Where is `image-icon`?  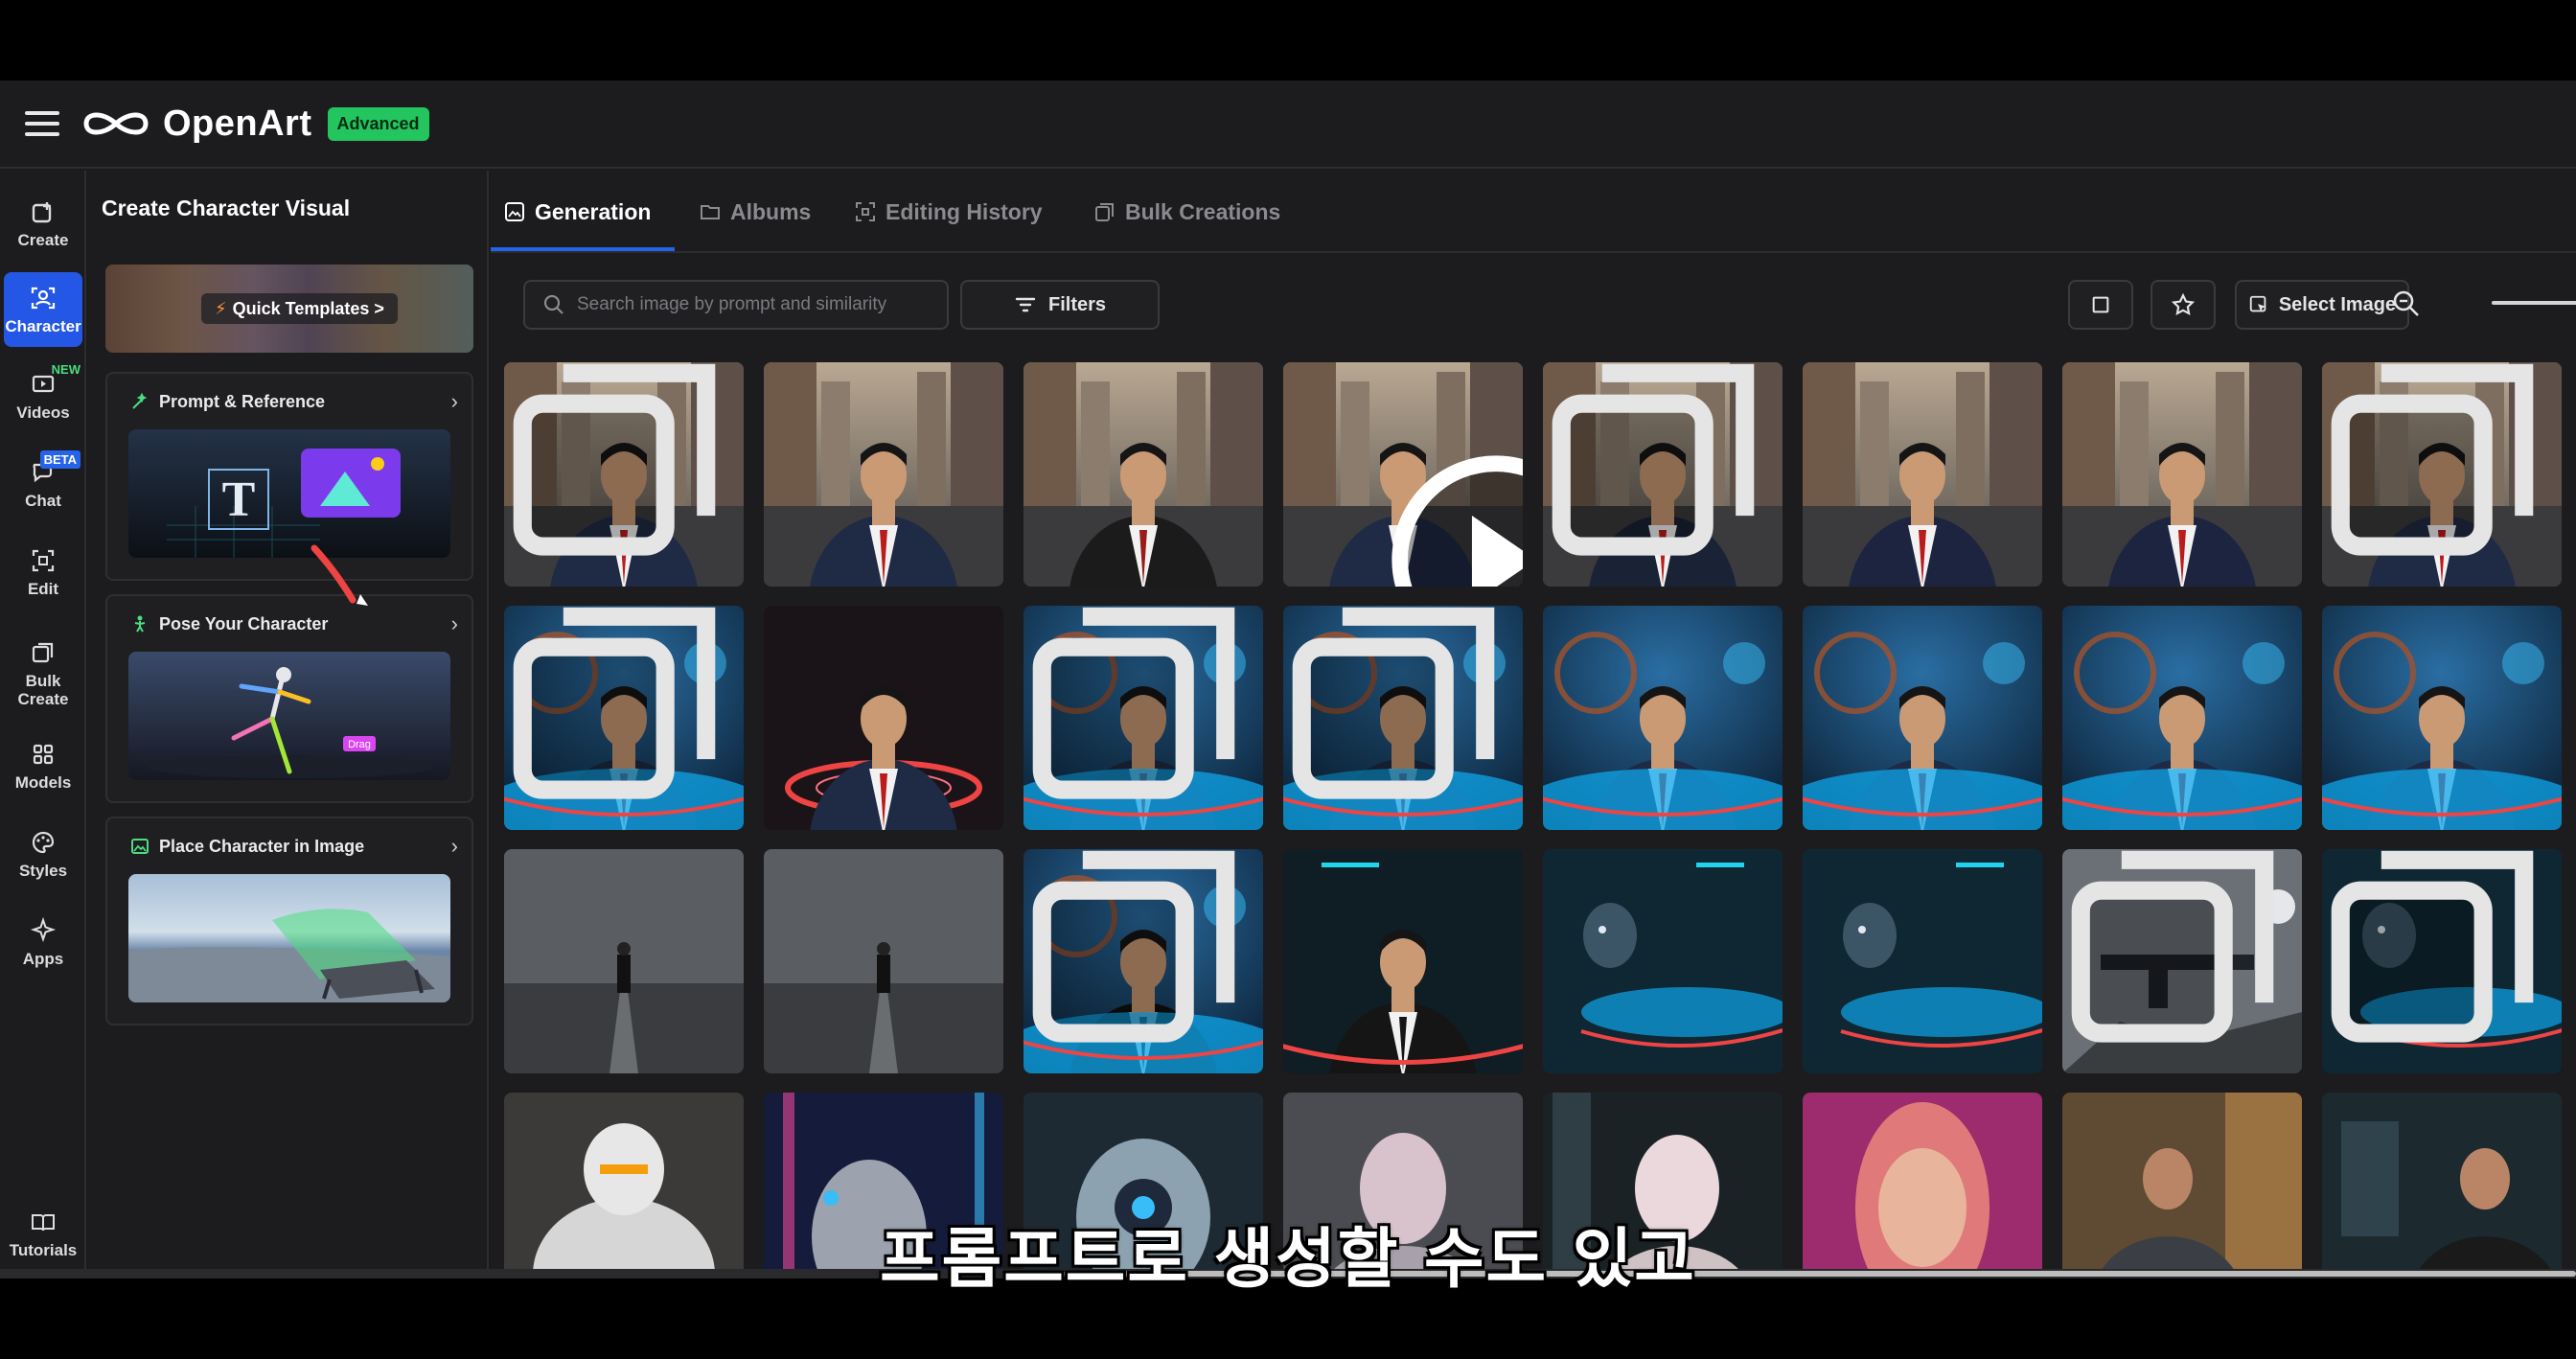 image-icon is located at coordinates (140, 846).